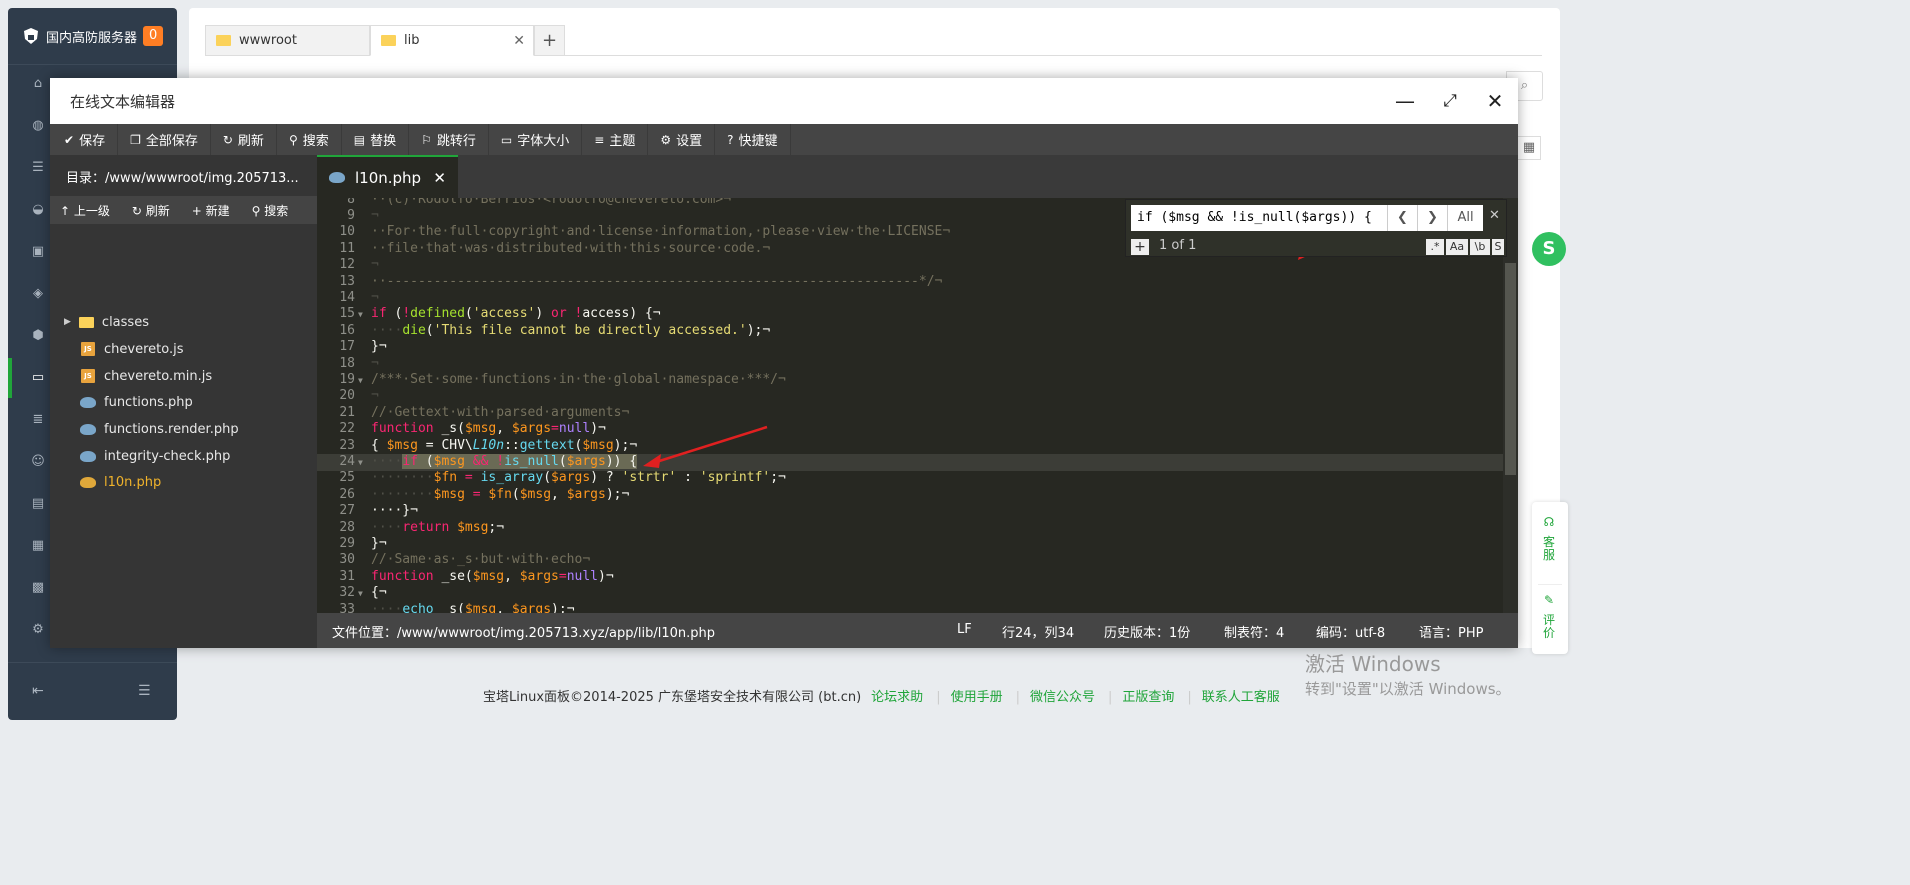  What do you see at coordinates (164, 139) in the screenshot?
I see `save-all-button: ❐ 全部保存` at bounding box center [164, 139].